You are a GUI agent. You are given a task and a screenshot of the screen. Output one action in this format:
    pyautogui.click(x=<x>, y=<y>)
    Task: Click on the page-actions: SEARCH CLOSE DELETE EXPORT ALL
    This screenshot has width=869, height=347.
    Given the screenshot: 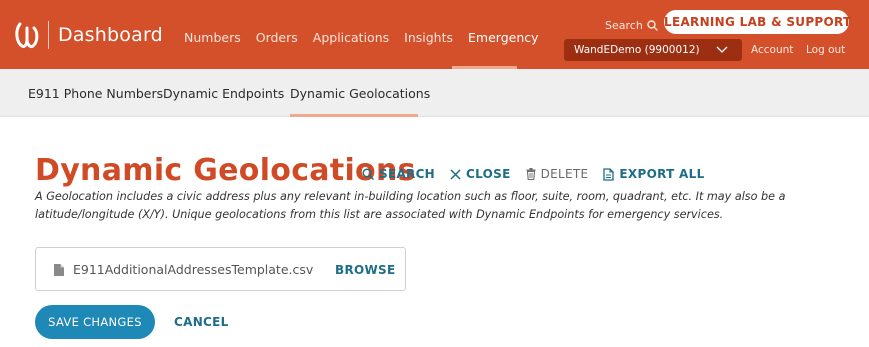 What is the action you would take?
    pyautogui.click(x=541, y=174)
    